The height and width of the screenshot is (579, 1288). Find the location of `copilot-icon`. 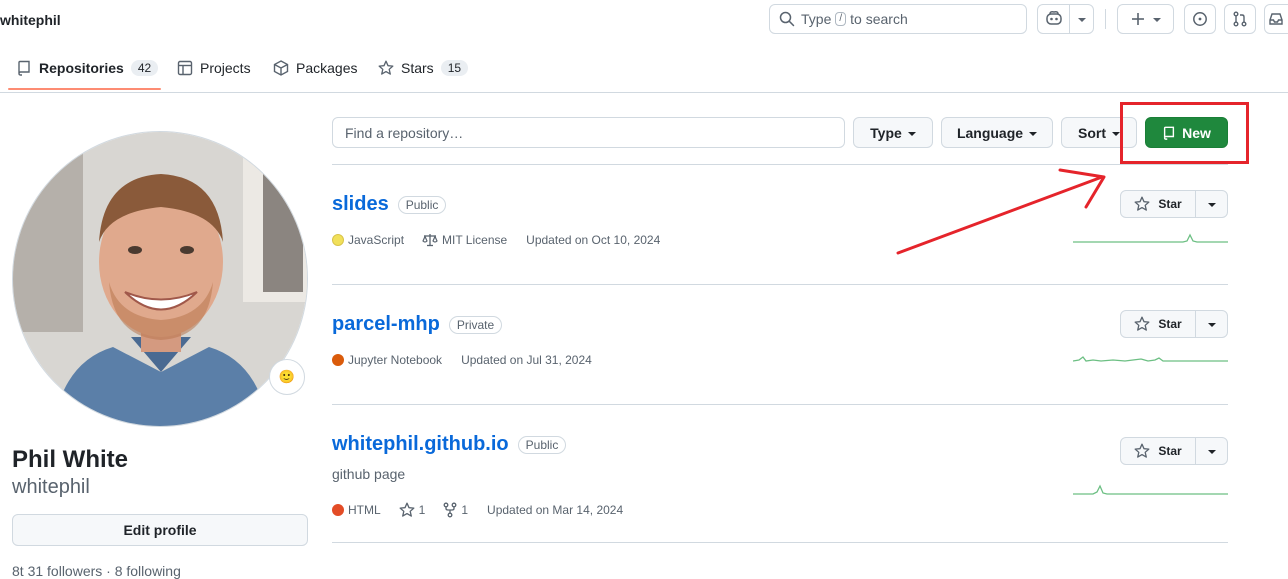

copilot-icon is located at coordinates (1054, 19).